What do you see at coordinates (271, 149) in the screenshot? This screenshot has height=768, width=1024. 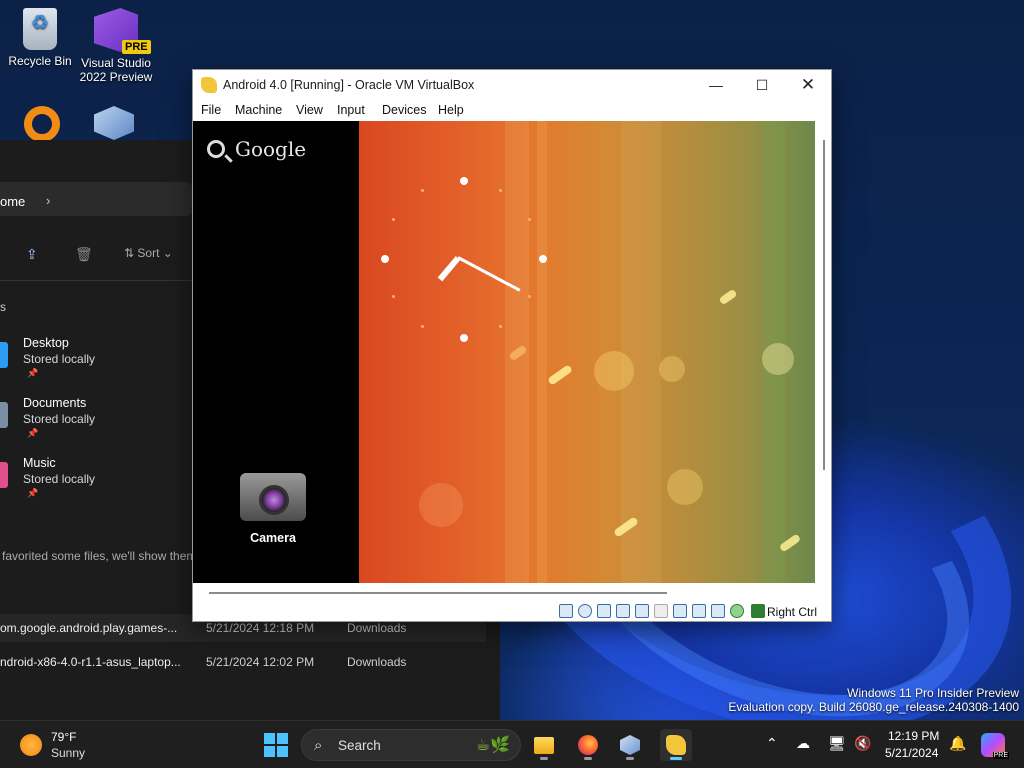 I see `google-search-label: Google` at bounding box center [271, 149].